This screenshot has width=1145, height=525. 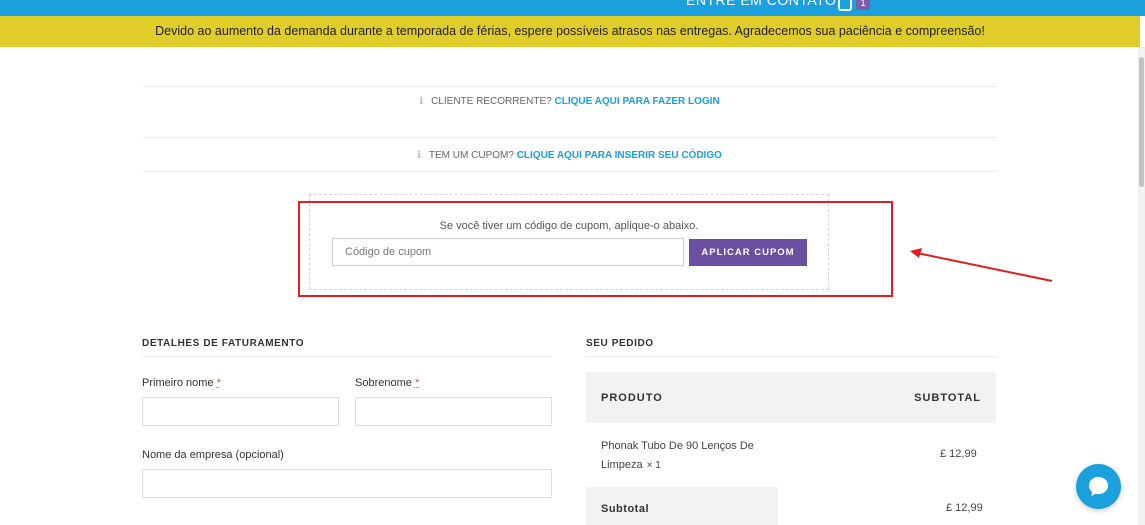 I want to click on order-item-name: Phonak Tubo De 90 Lenços De Limpeza × 1, so click(x=686, y=456).